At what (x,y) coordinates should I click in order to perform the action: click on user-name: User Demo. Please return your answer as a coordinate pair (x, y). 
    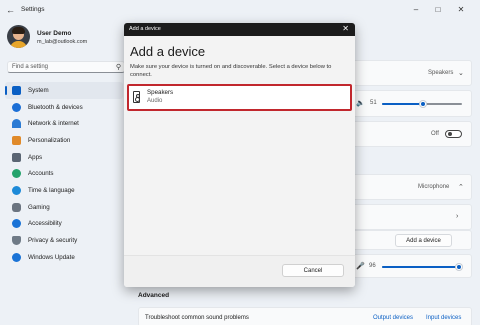
    Looking at the image, I should click on (54, 33).